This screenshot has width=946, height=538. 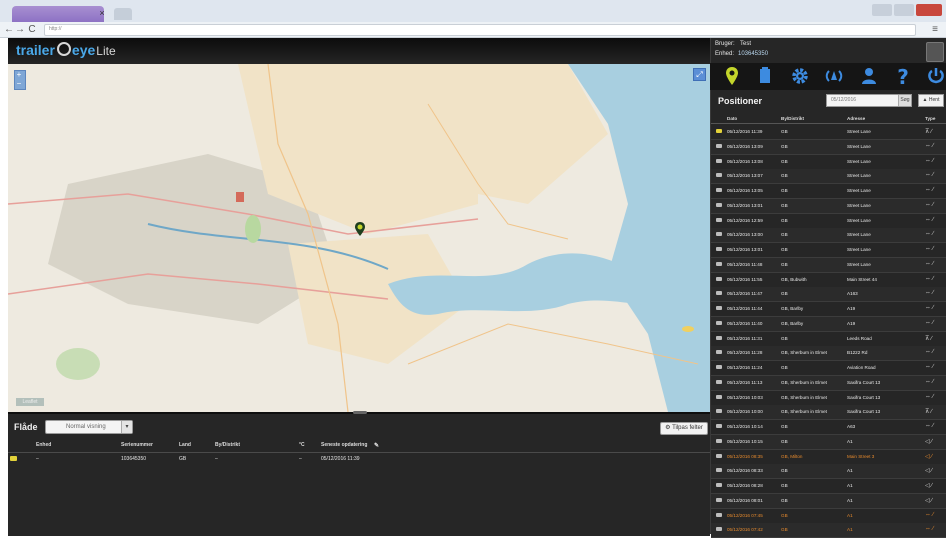 I want to click on position-row: 05/12/2016 08:28 GB A1 ◁ ∕, so click(x=828, y=486).